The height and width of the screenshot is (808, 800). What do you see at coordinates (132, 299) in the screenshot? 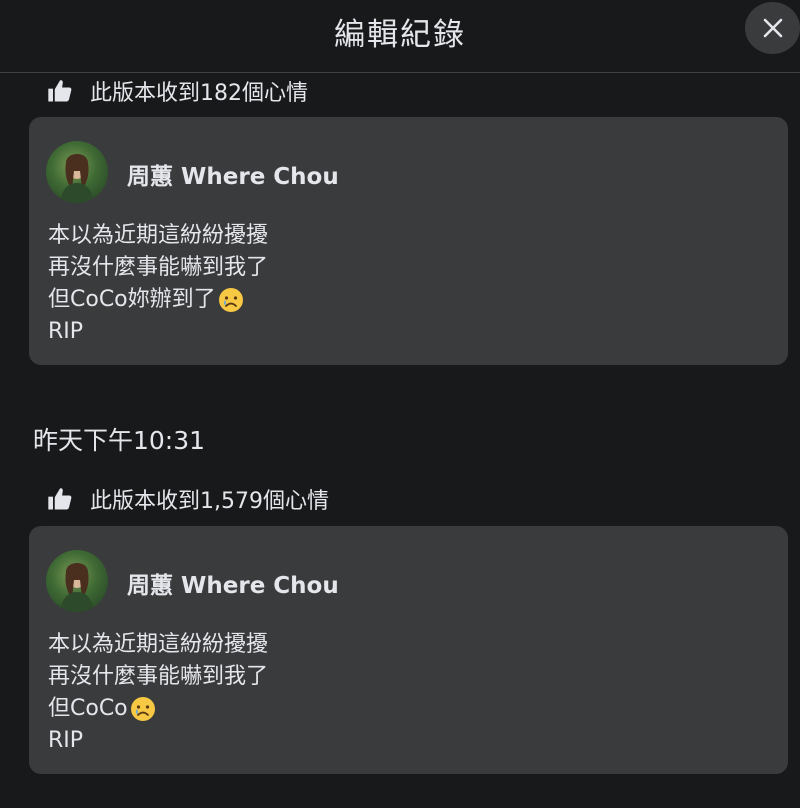
I see `post-line-text: 但CoCo妳辦到了` at bounding box center [132, 299].